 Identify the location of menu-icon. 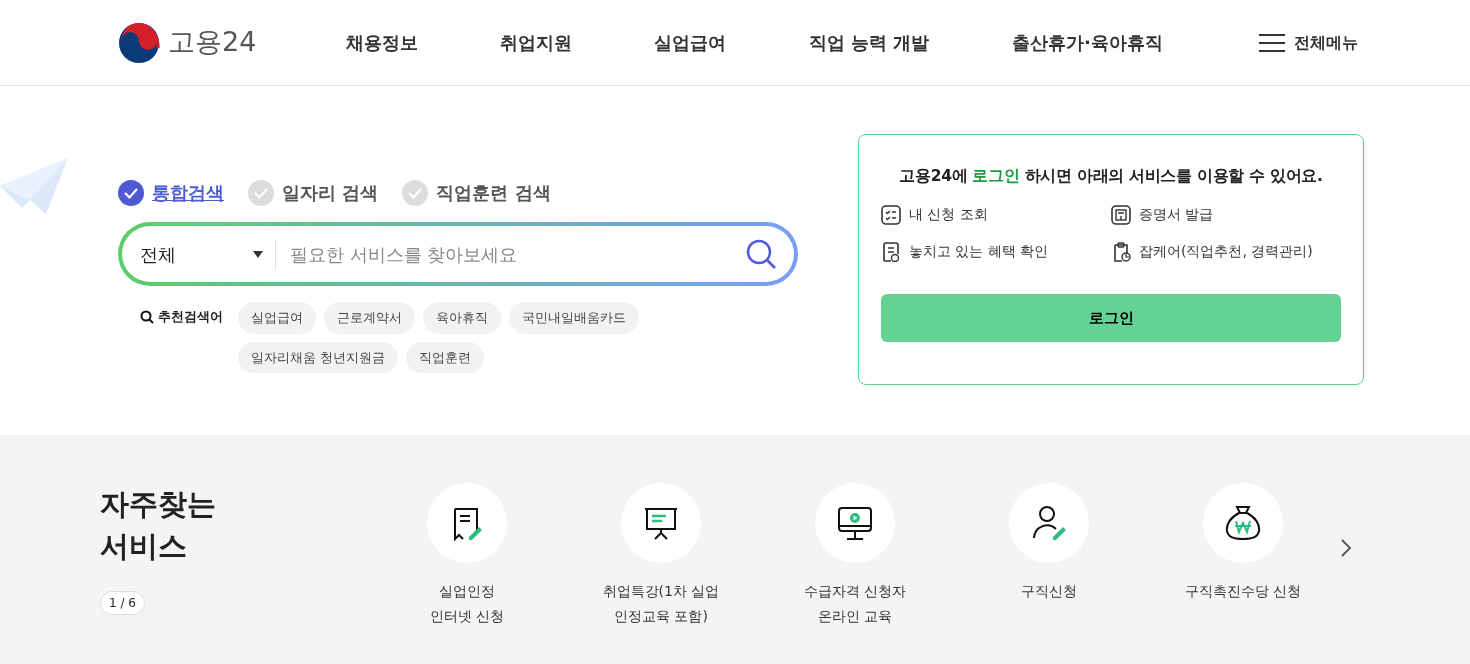
(1272, 42).